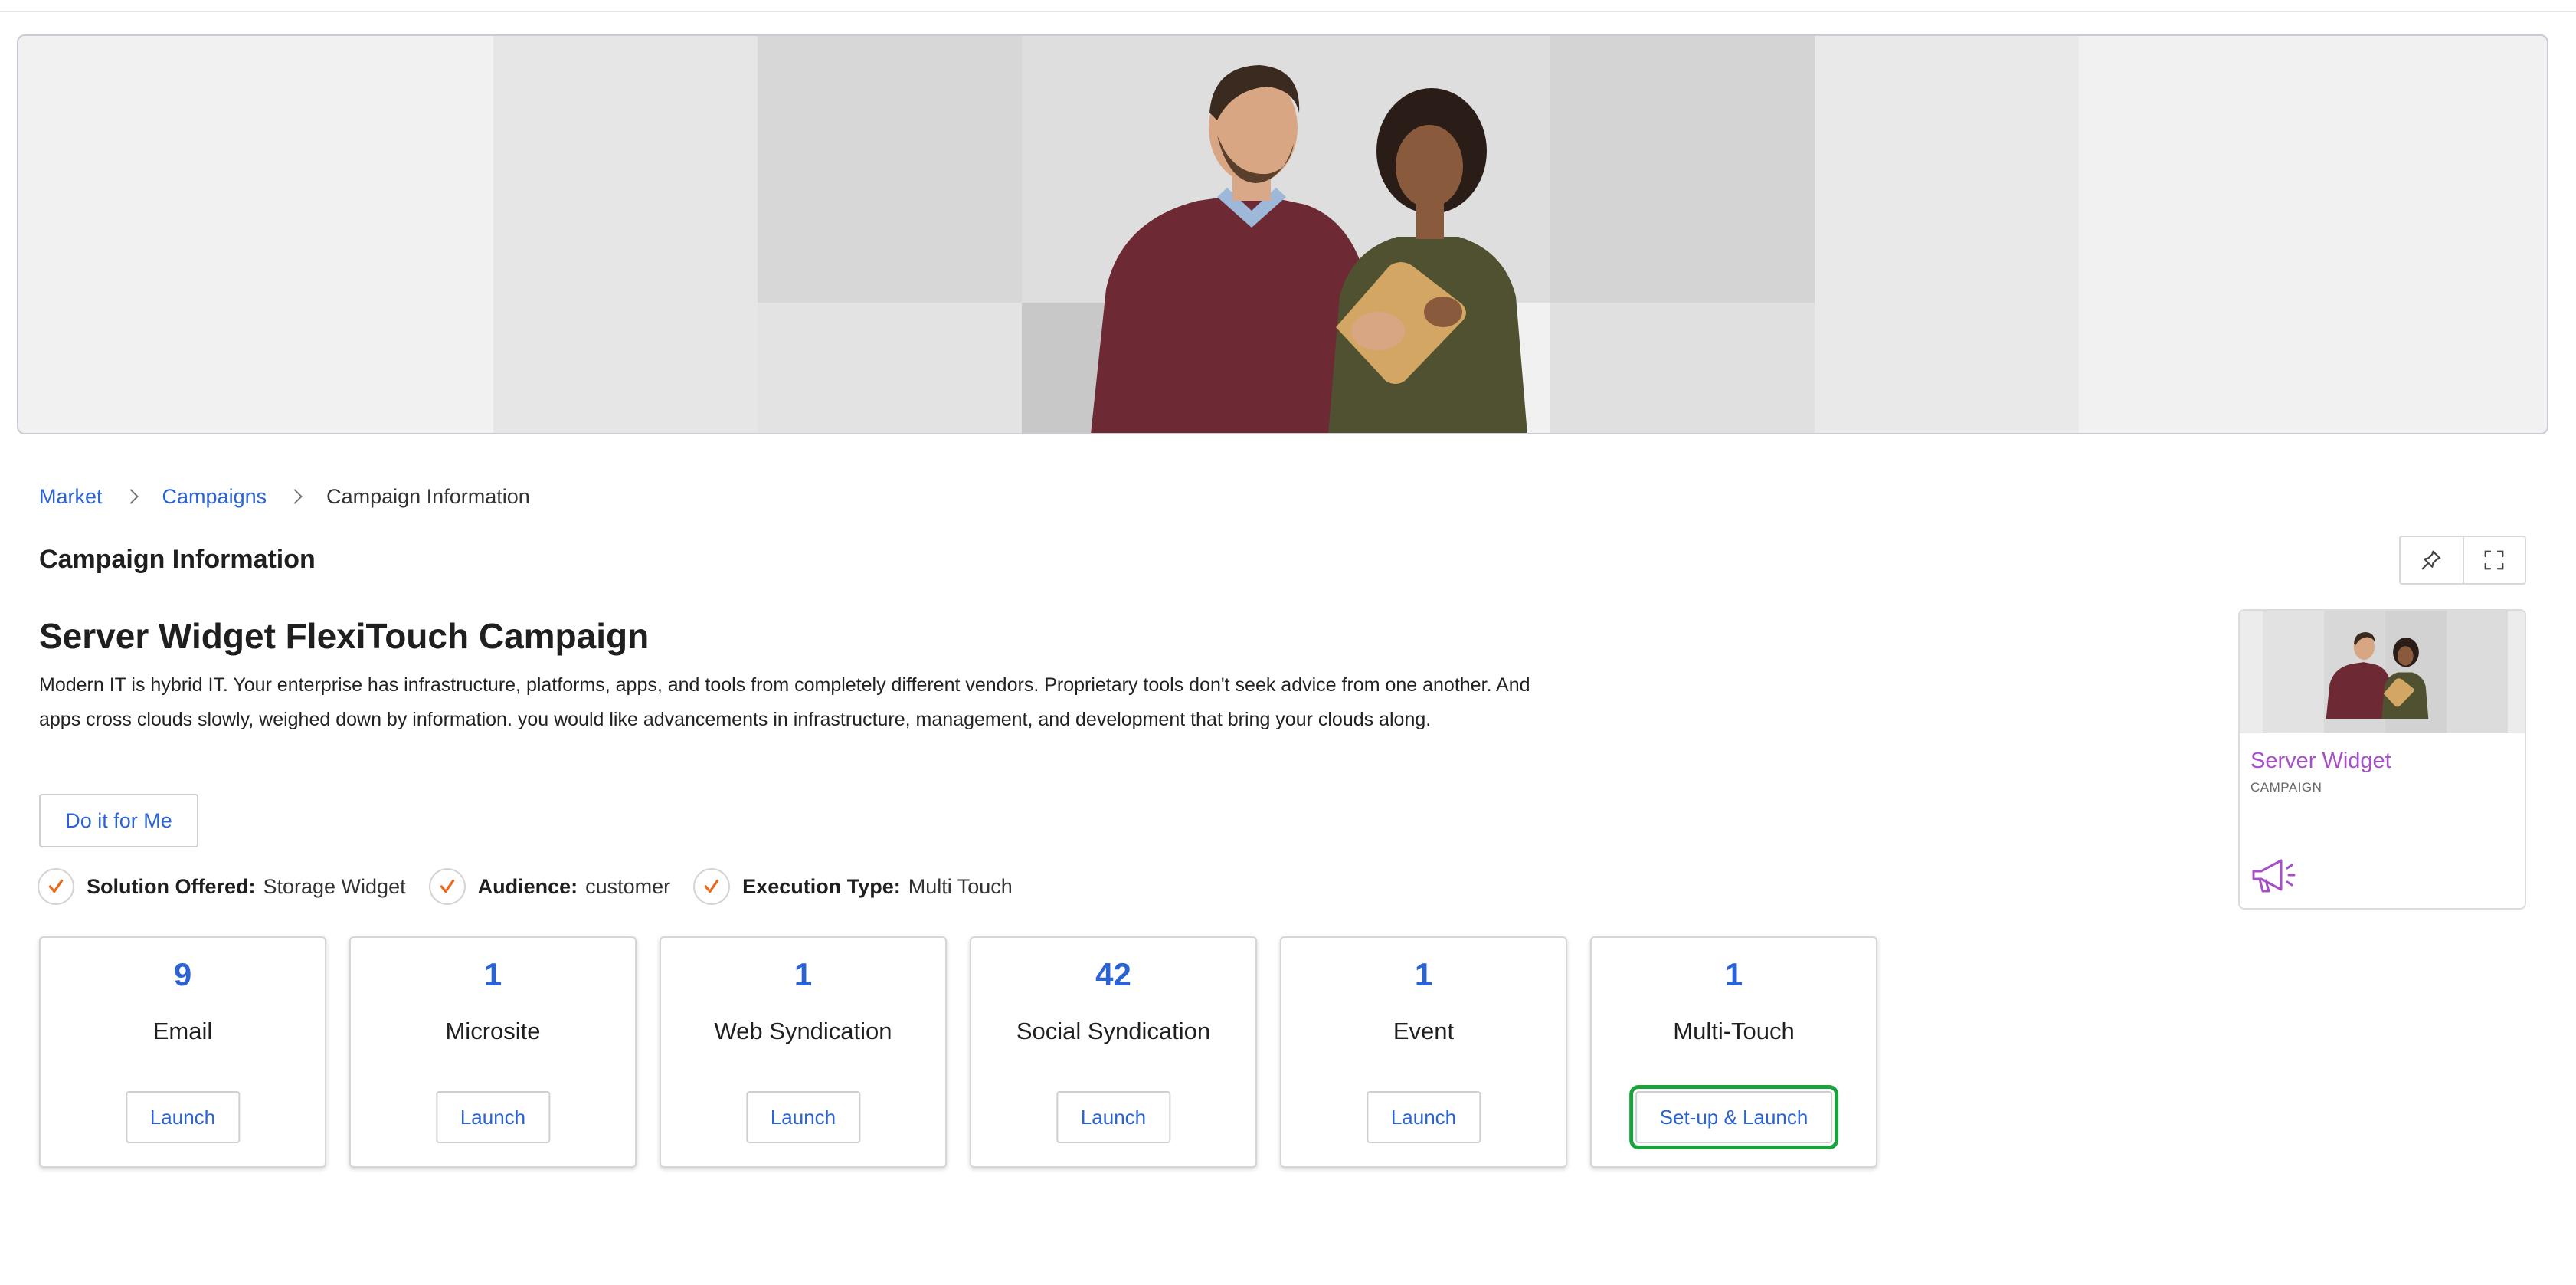 The width and height of the screenshot is (2576, 1285). What do you see at coordinates (803, 1031) in the screenshot?
I see `tile-name: Web Syndication` at bounding box center [803, 1031].